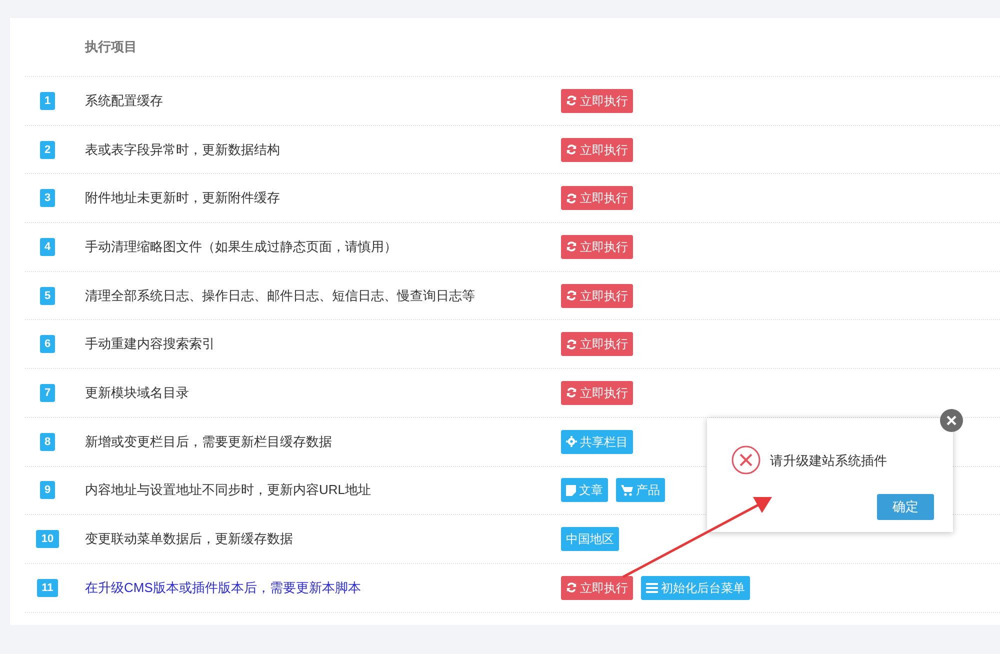 Image resolution: width=1000 pixels, height=654 pixels. What do you see at coordinates (47, 247) in the screenshot?
I see `index-badge: 4` at bounding box center [47, 247].